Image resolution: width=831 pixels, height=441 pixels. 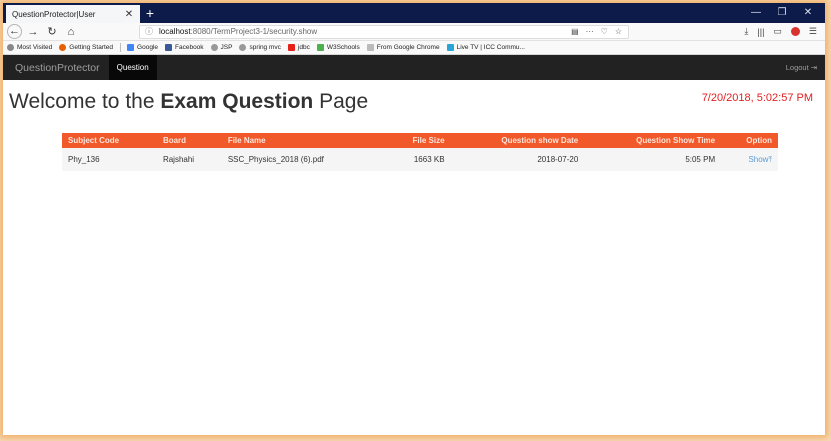 What do you see at coordinates (746, 31) in the screenshot?
I see `downloads-icon: ⤓` at bounding box center [746, 31].